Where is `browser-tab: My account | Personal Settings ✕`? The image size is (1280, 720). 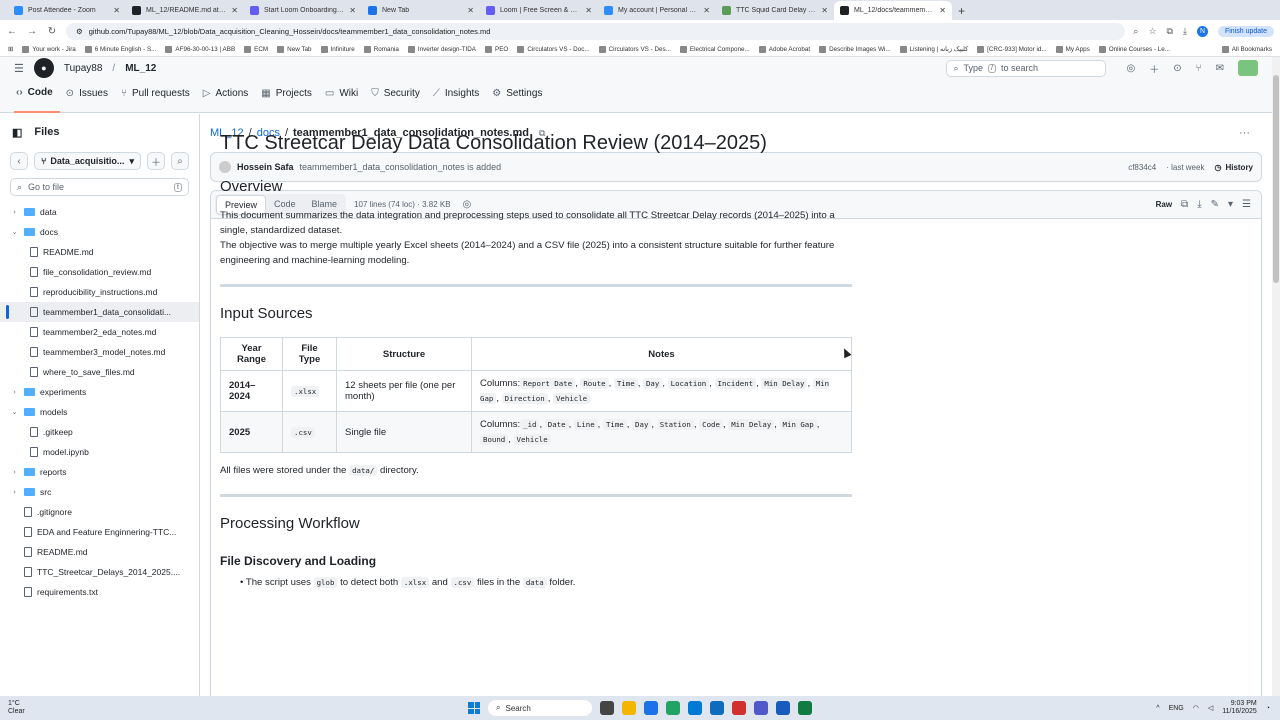
browser-tab: My account | Personal Settings ✕ is located at coordinates (657, 10).